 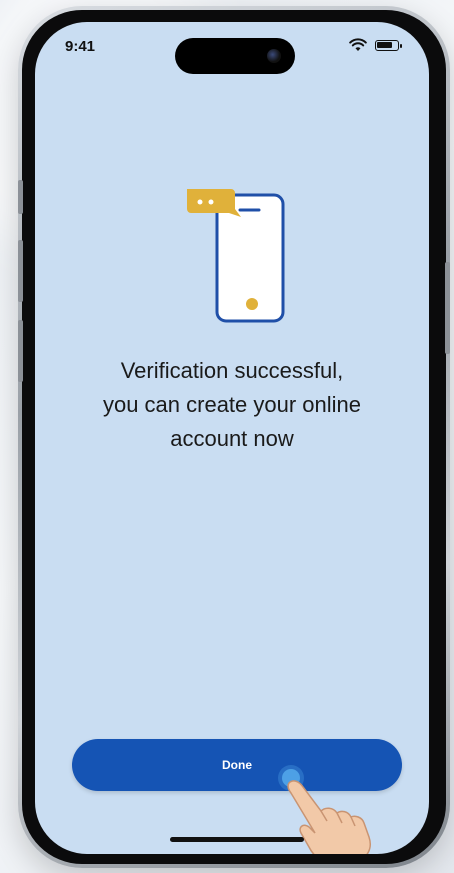 I want to click on status-time: 9:41, so click(x=80, y=46).